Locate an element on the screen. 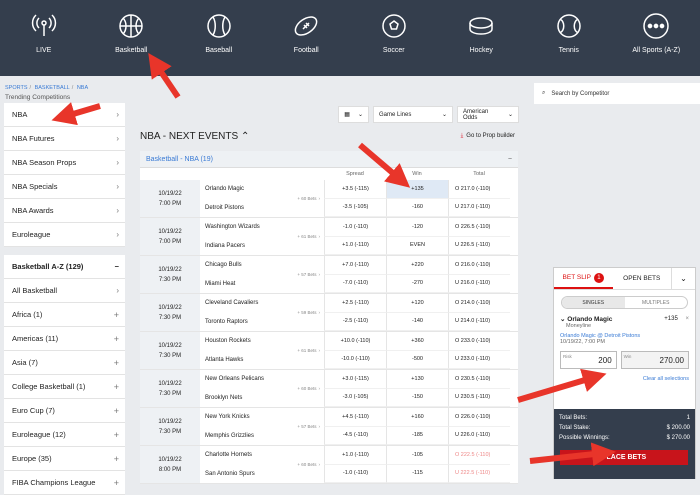  total-odds-button: O 233.0 (-110) is located at coordinates (479, 341).